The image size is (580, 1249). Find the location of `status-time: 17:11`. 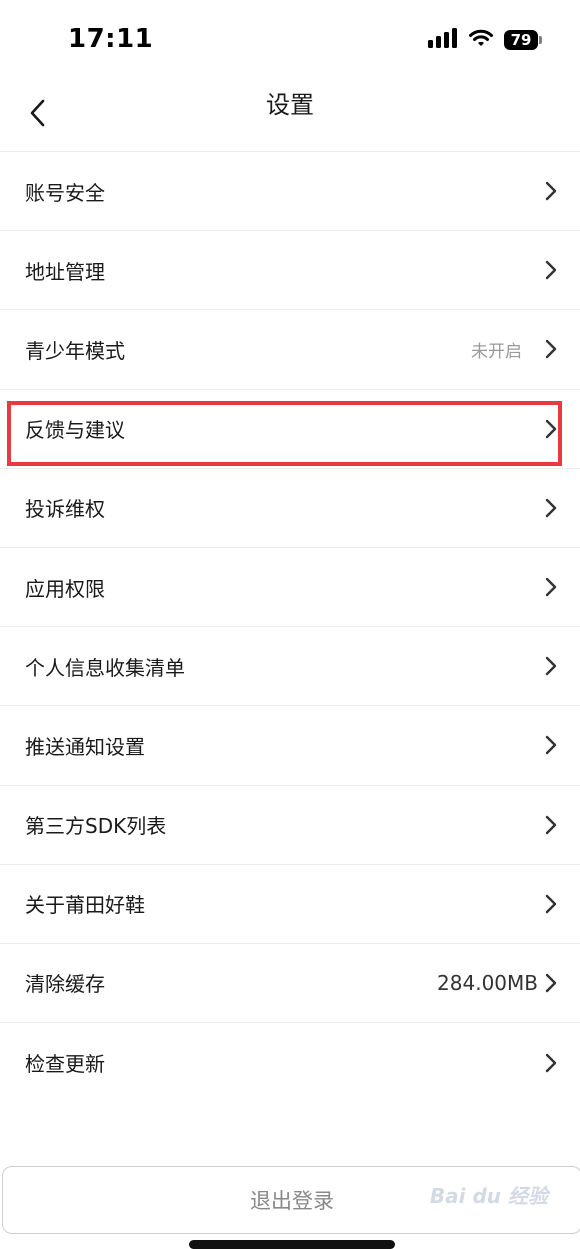

status-time: 17:11 is located at coordinates (111, 39).